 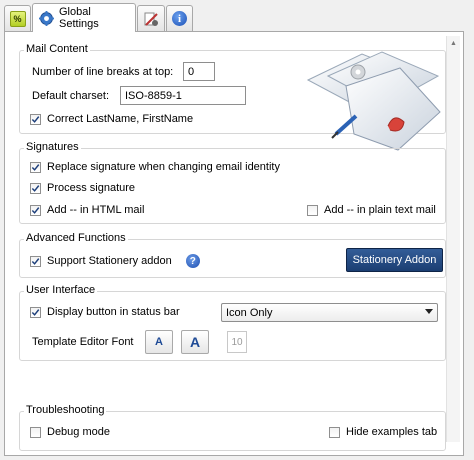 I want to click on status-bar-select-value: Icon Only, so click(x=249, y=312).